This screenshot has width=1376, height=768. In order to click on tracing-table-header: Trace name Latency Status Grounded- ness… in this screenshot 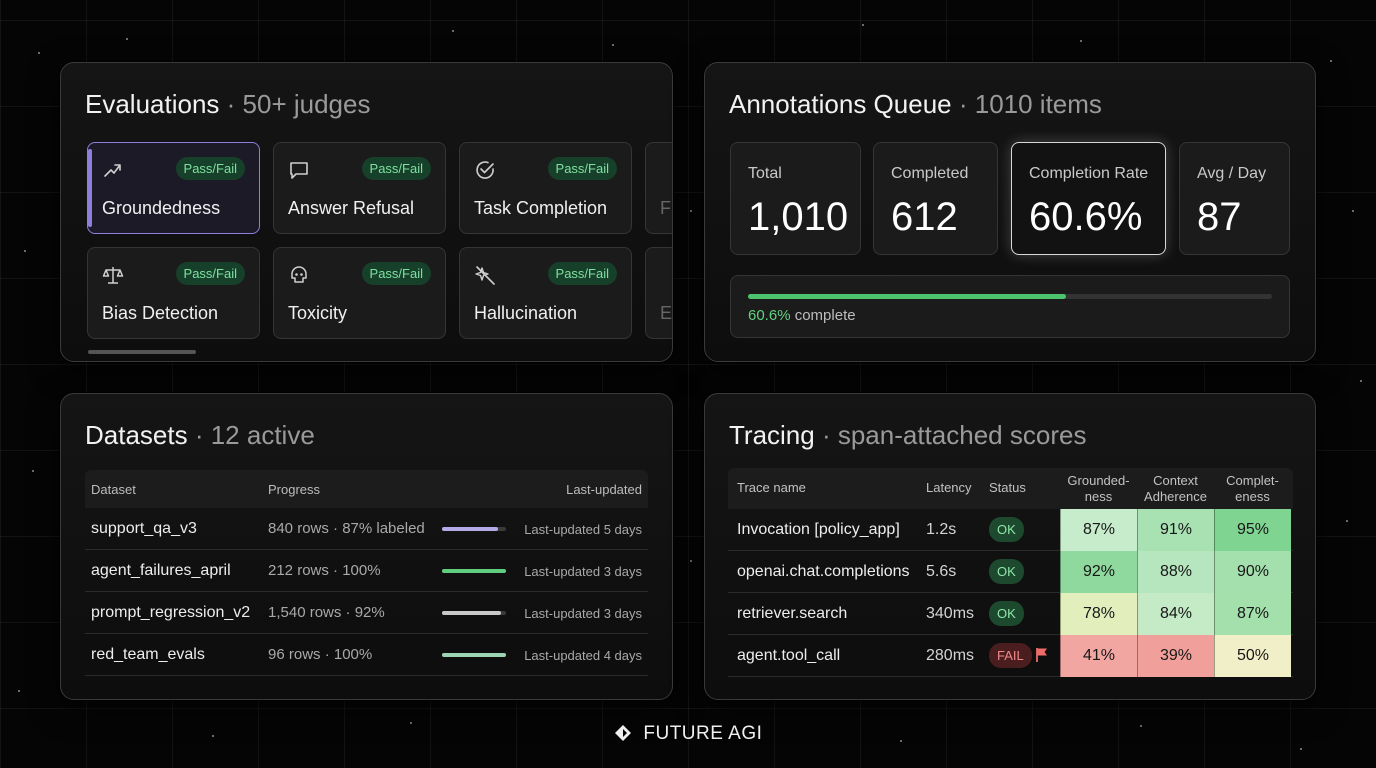, I will do `click(1010, 488)`.